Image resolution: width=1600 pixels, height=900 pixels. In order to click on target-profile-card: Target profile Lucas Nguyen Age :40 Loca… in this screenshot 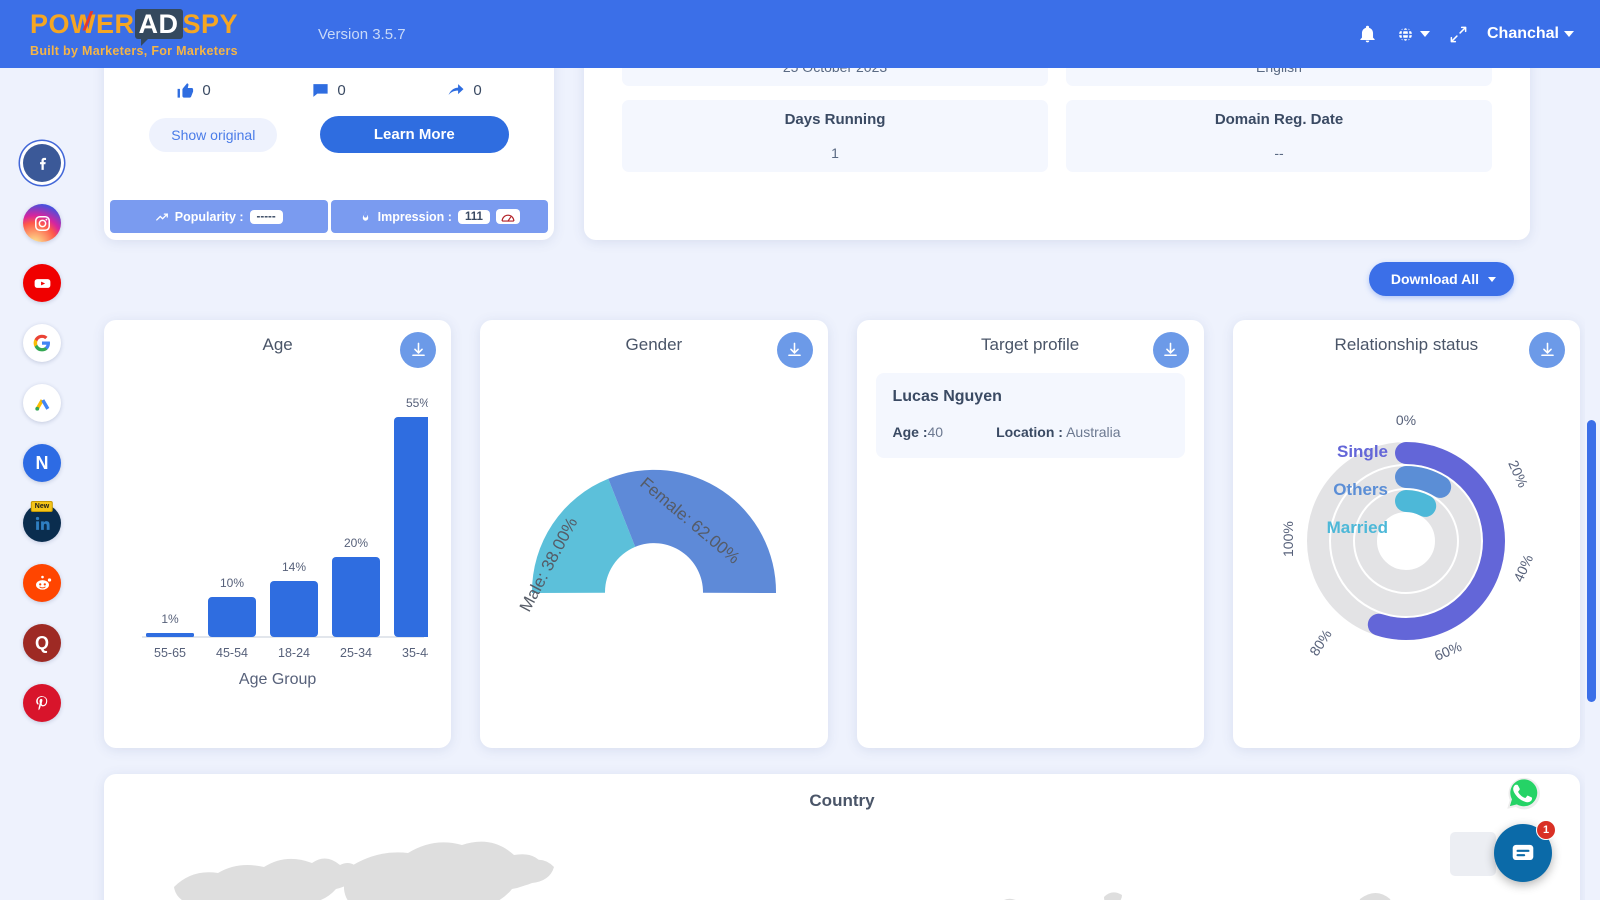, I will do `click(1030, 534)`.